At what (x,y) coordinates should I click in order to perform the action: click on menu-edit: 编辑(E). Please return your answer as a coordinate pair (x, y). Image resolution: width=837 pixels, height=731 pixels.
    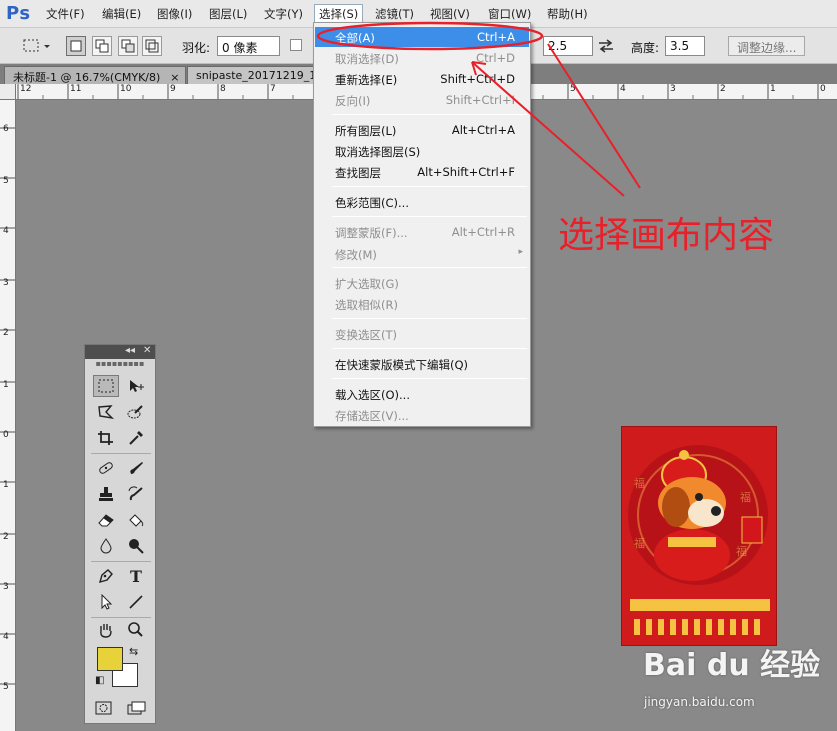
    Looking at the image, I should click on (121, 14).